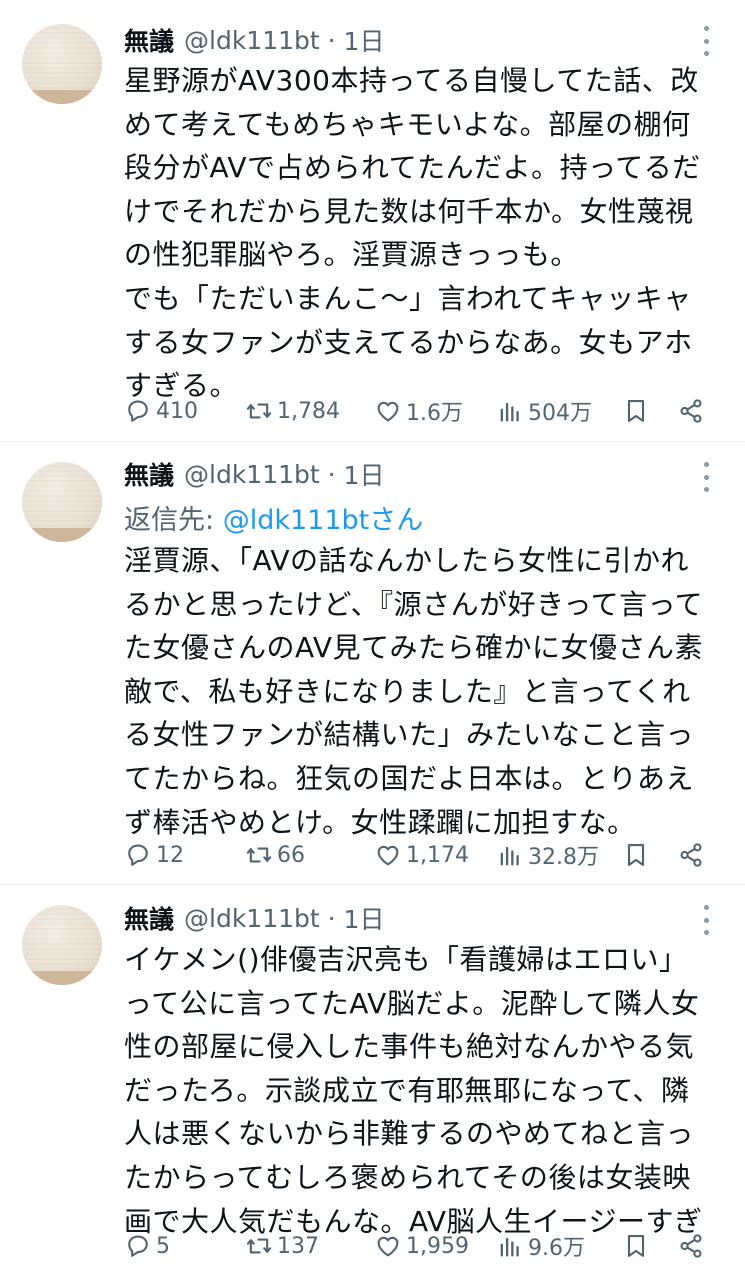 The width and height of the screenshot is (745, 1280). Describe the element at coordinates (407, 691) in the screenshot. I see `tweet-text-line: 敵で、私も好きになりました』と言ってくれ` at that location.